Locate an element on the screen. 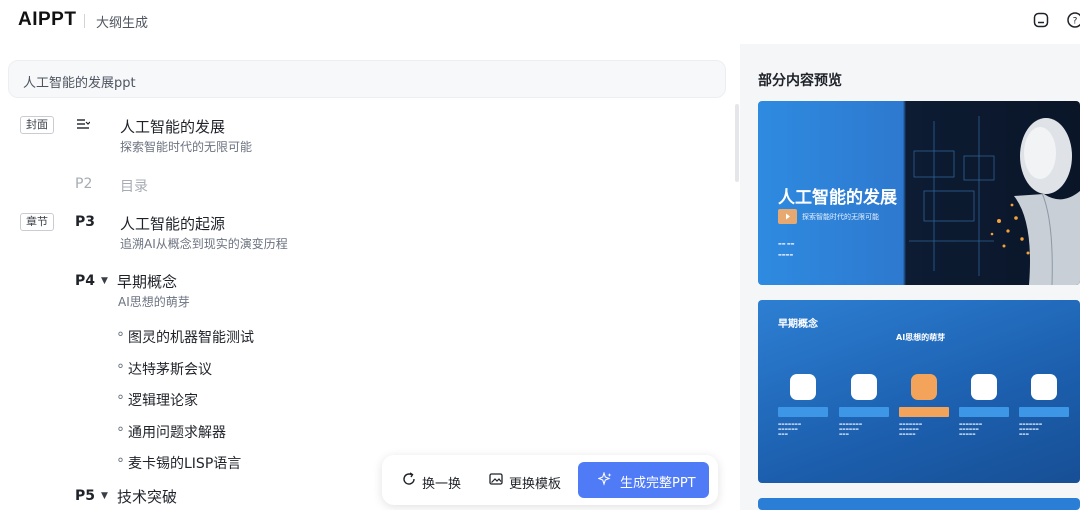 The image size is (1080, 510). p4-bullet: 麦卡锡的LISP语言 is located at coordinates (179, 463).